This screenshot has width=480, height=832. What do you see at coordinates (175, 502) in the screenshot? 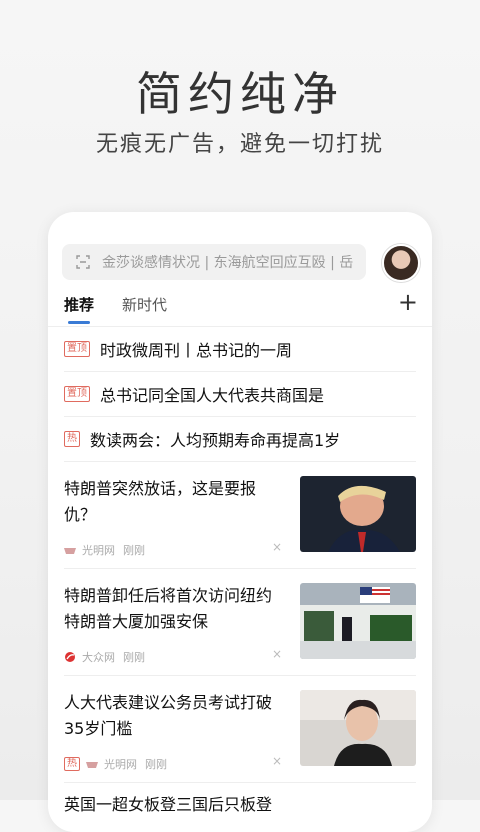
I see `news-title: 特朗普突然放话，这是要报仇？` at bounding box center [175, 502].